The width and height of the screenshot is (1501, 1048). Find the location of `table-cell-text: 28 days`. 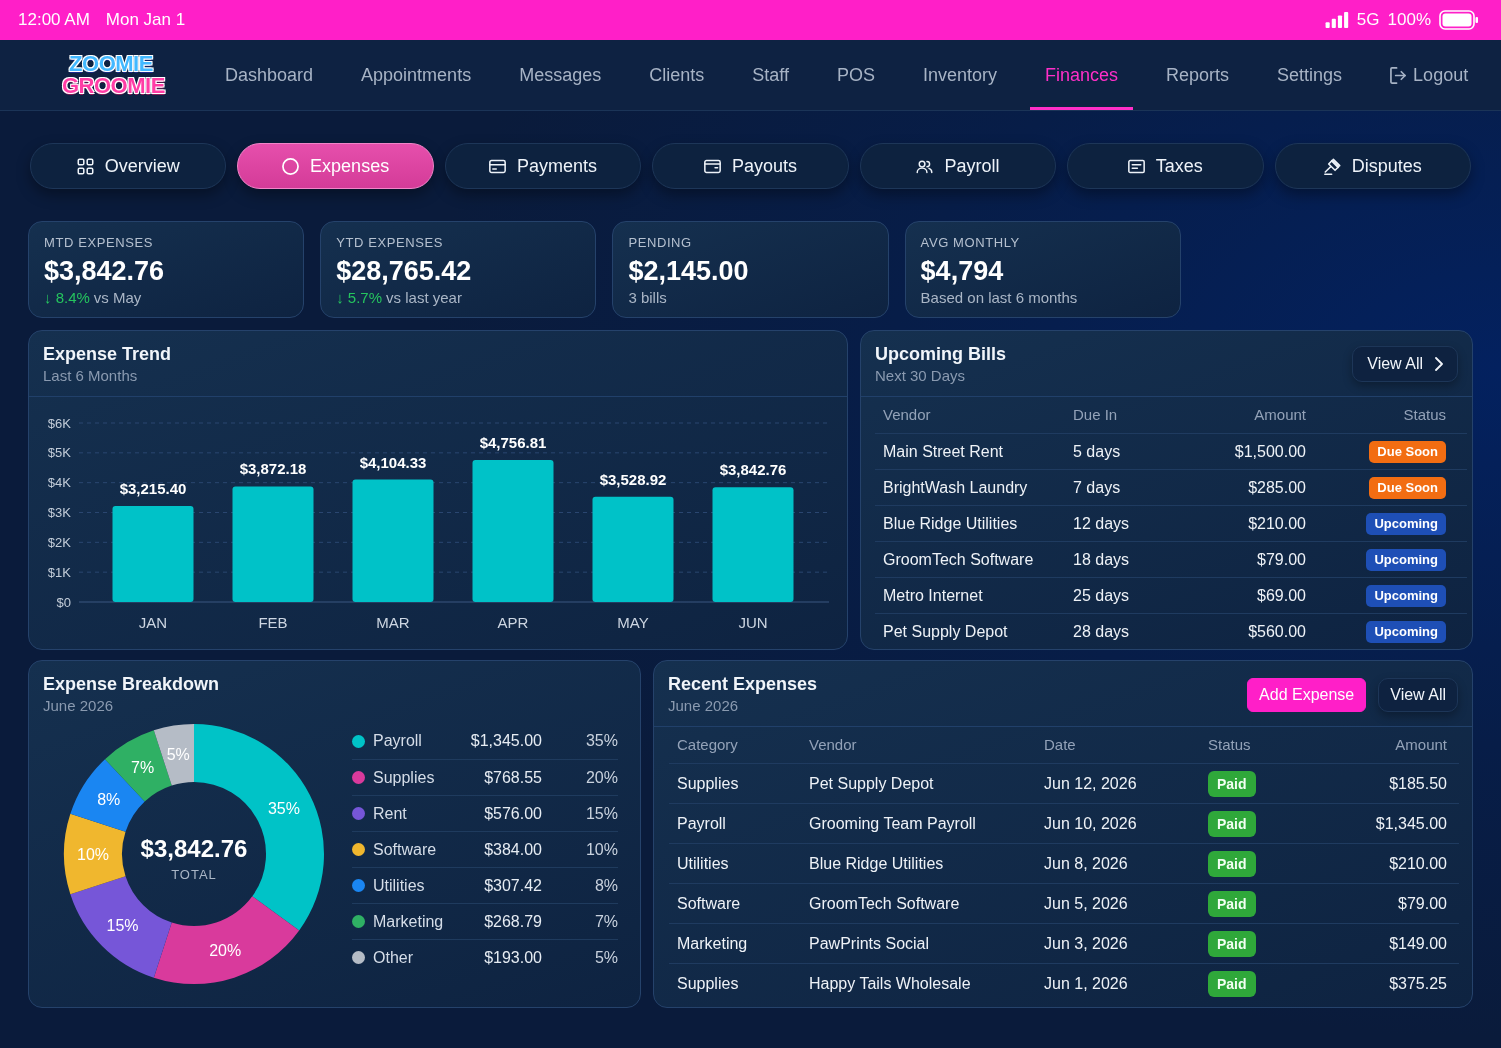

table-cell-text: 28 days is located at coordinates (1102, 631).